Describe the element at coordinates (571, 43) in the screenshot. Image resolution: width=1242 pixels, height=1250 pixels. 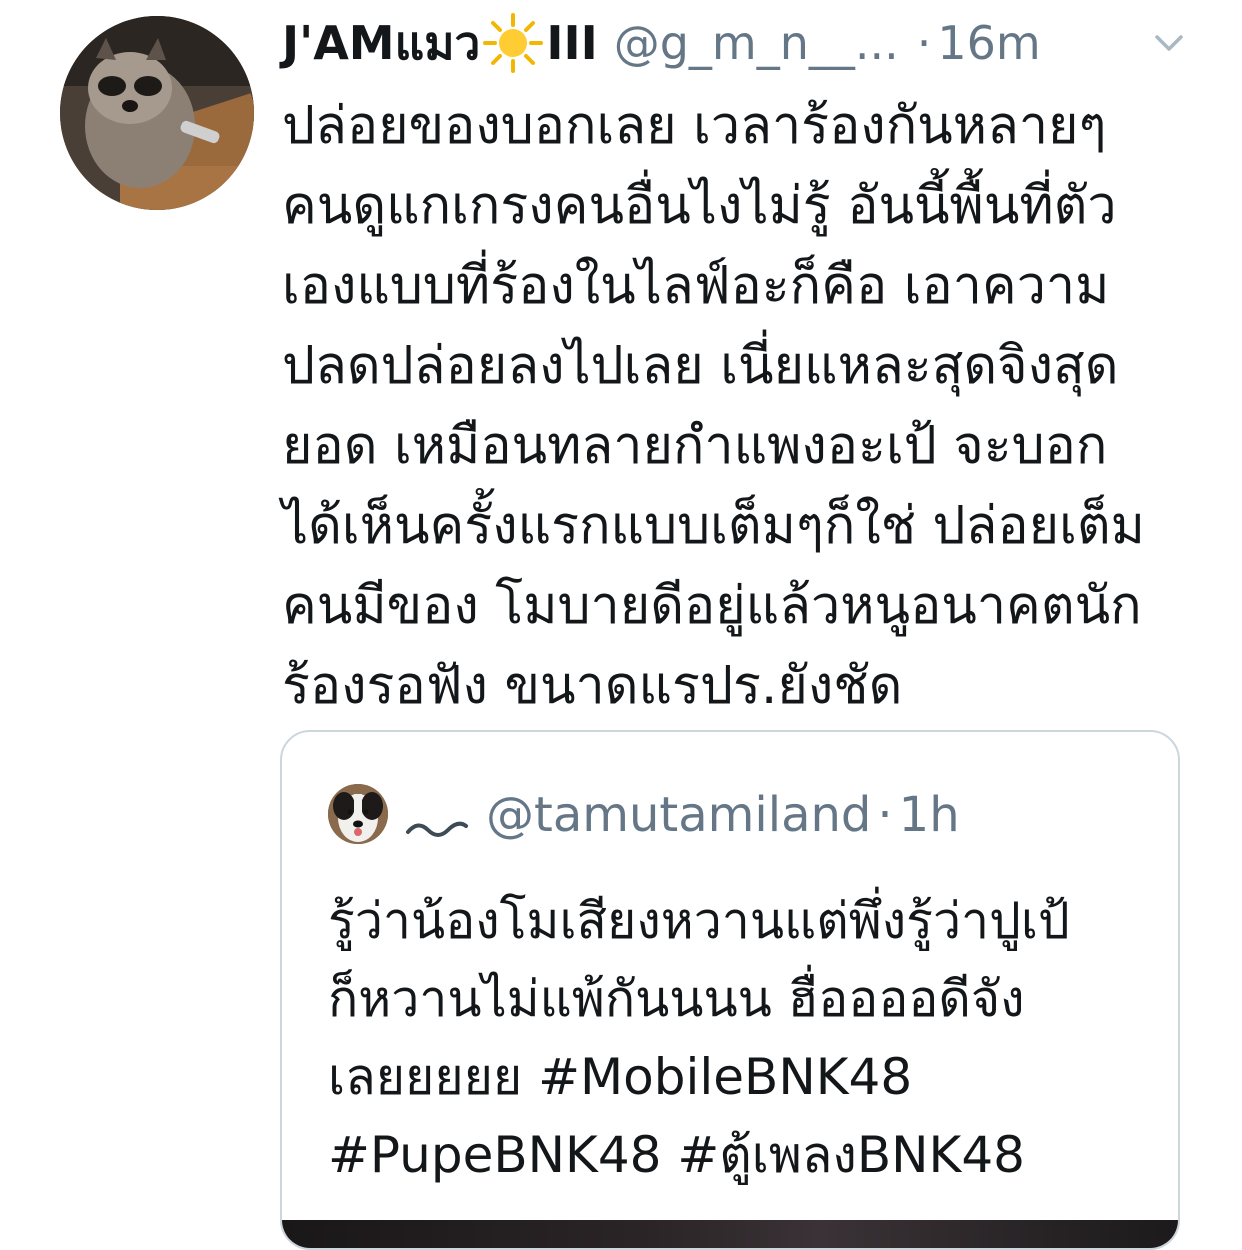
I see `display-name-suffix: III` at that location.